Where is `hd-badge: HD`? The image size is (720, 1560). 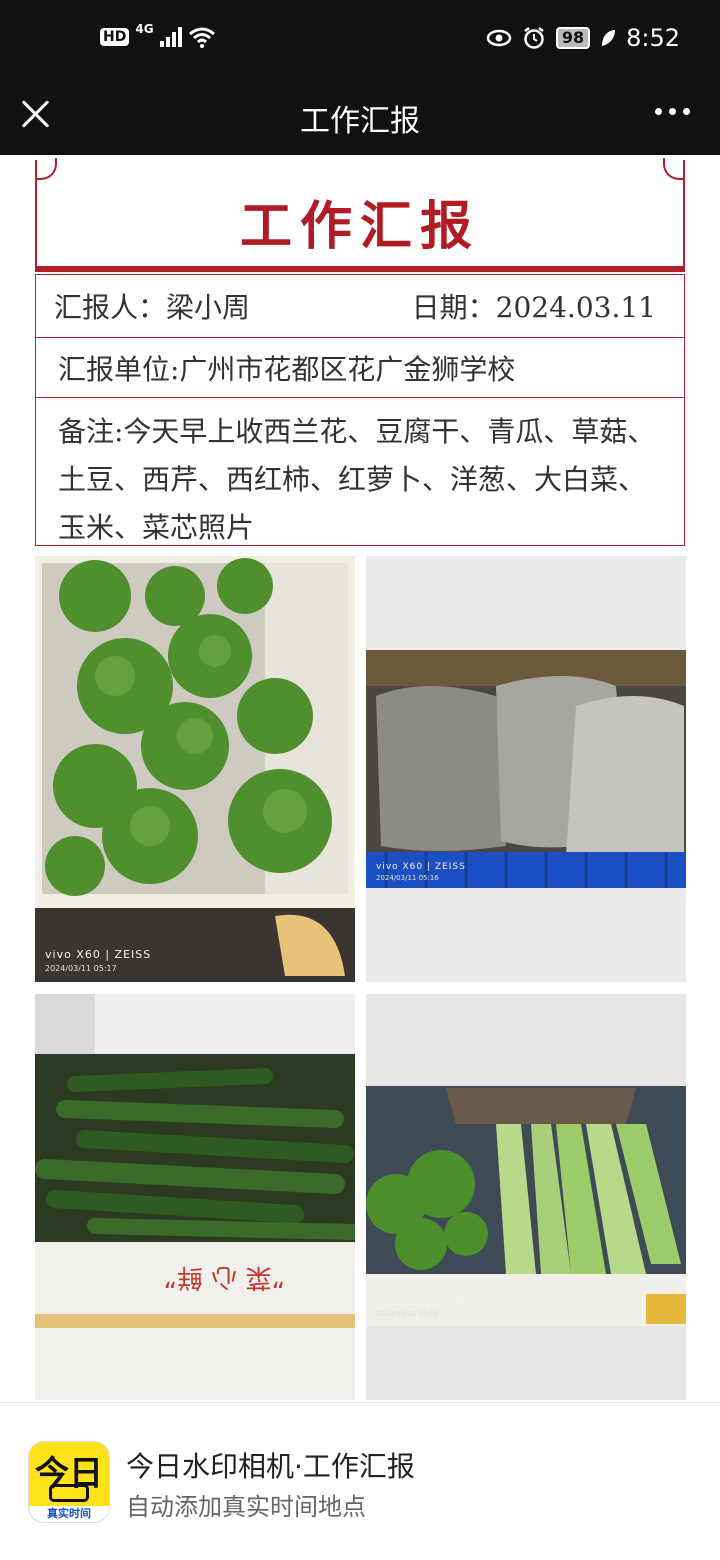
hd-badge: HD is located at coordinates (115, 37).